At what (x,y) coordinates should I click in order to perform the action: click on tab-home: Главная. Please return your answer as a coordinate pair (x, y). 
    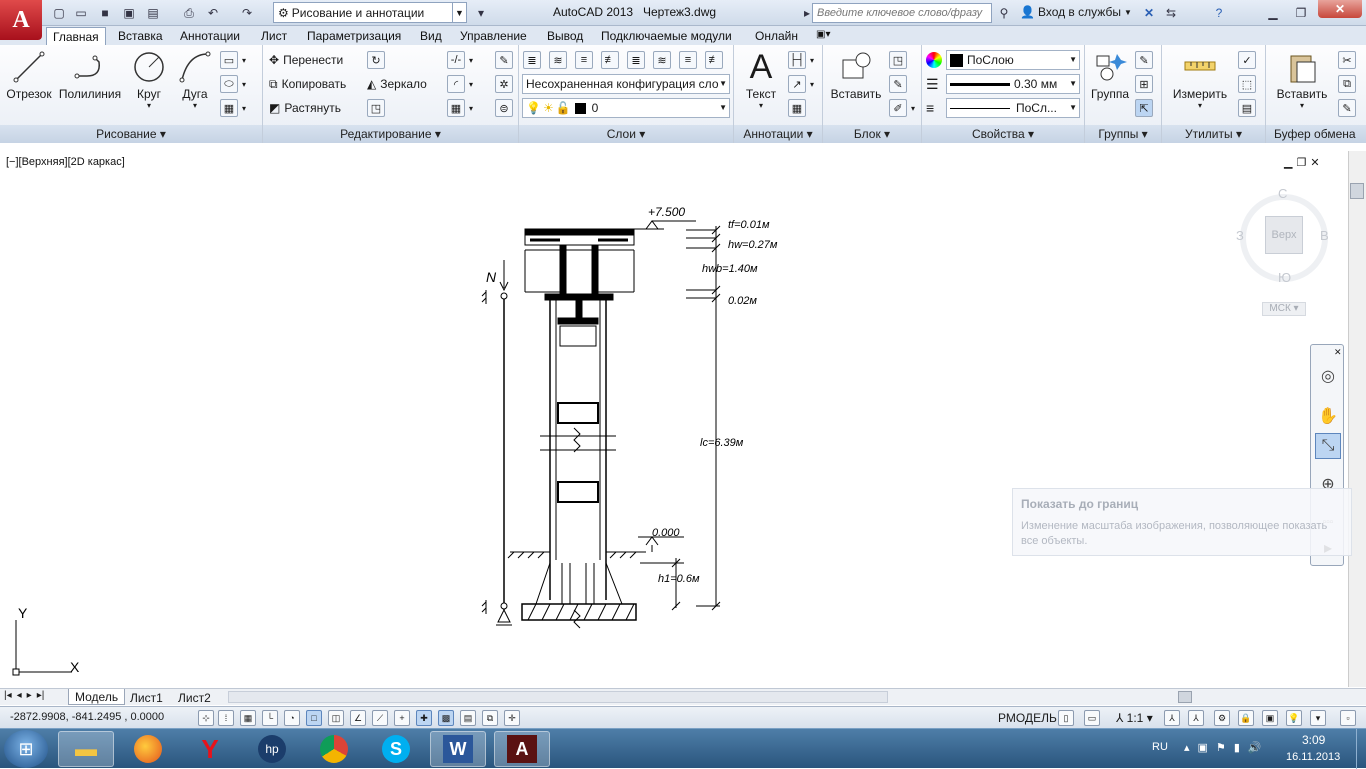
    Looking at the image, I should click on (76, 36).